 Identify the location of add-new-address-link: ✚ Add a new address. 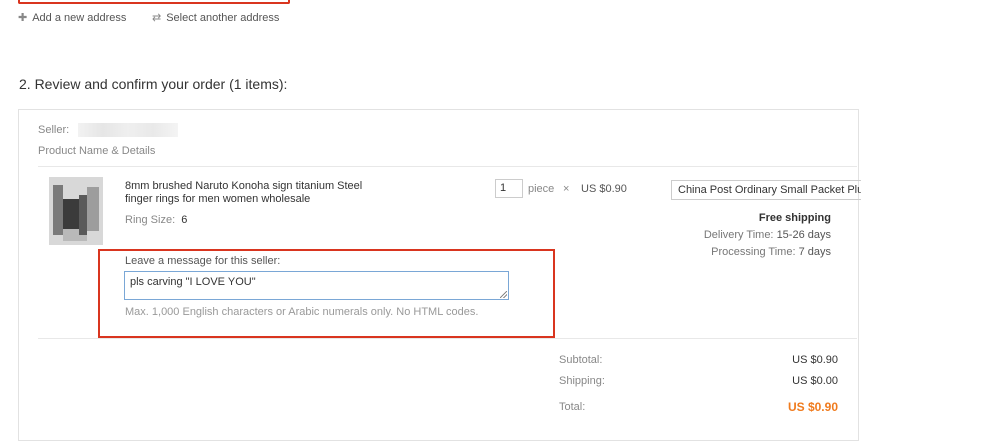
(72, 18).